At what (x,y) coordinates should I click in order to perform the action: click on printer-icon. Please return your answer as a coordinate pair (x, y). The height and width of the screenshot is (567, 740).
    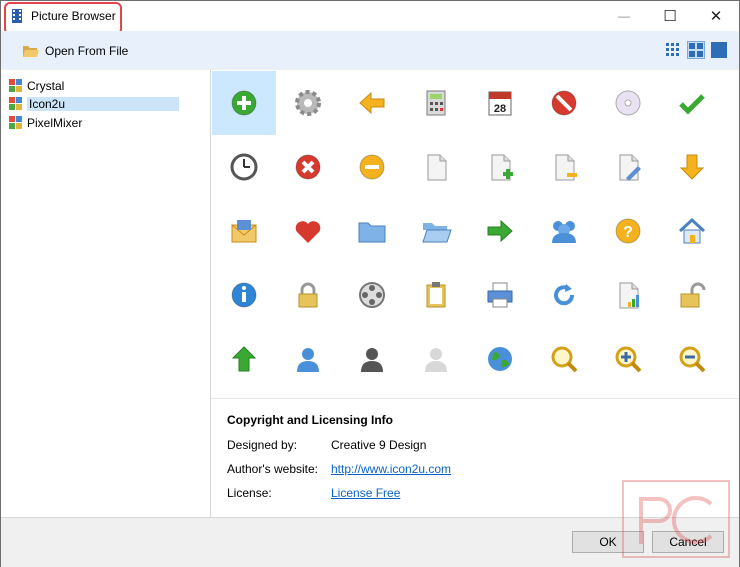
    Looking at the image, I should click on (500, 295).